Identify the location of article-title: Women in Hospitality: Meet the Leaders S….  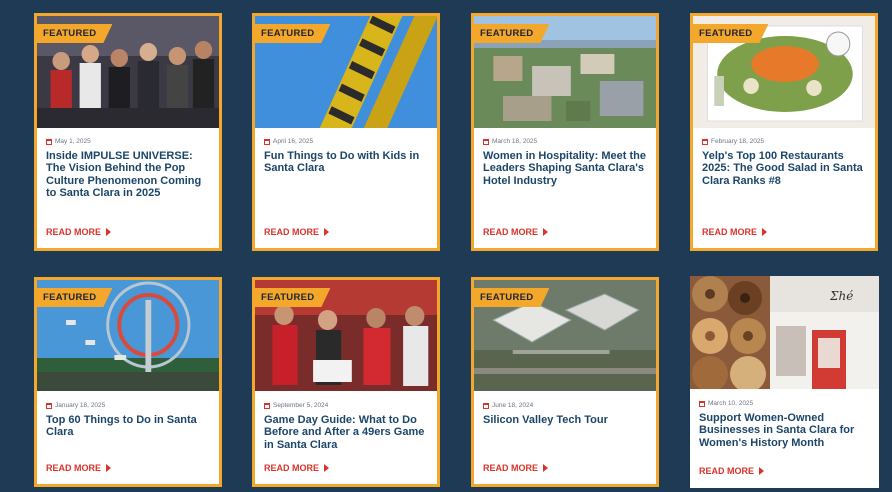
(565, 168).